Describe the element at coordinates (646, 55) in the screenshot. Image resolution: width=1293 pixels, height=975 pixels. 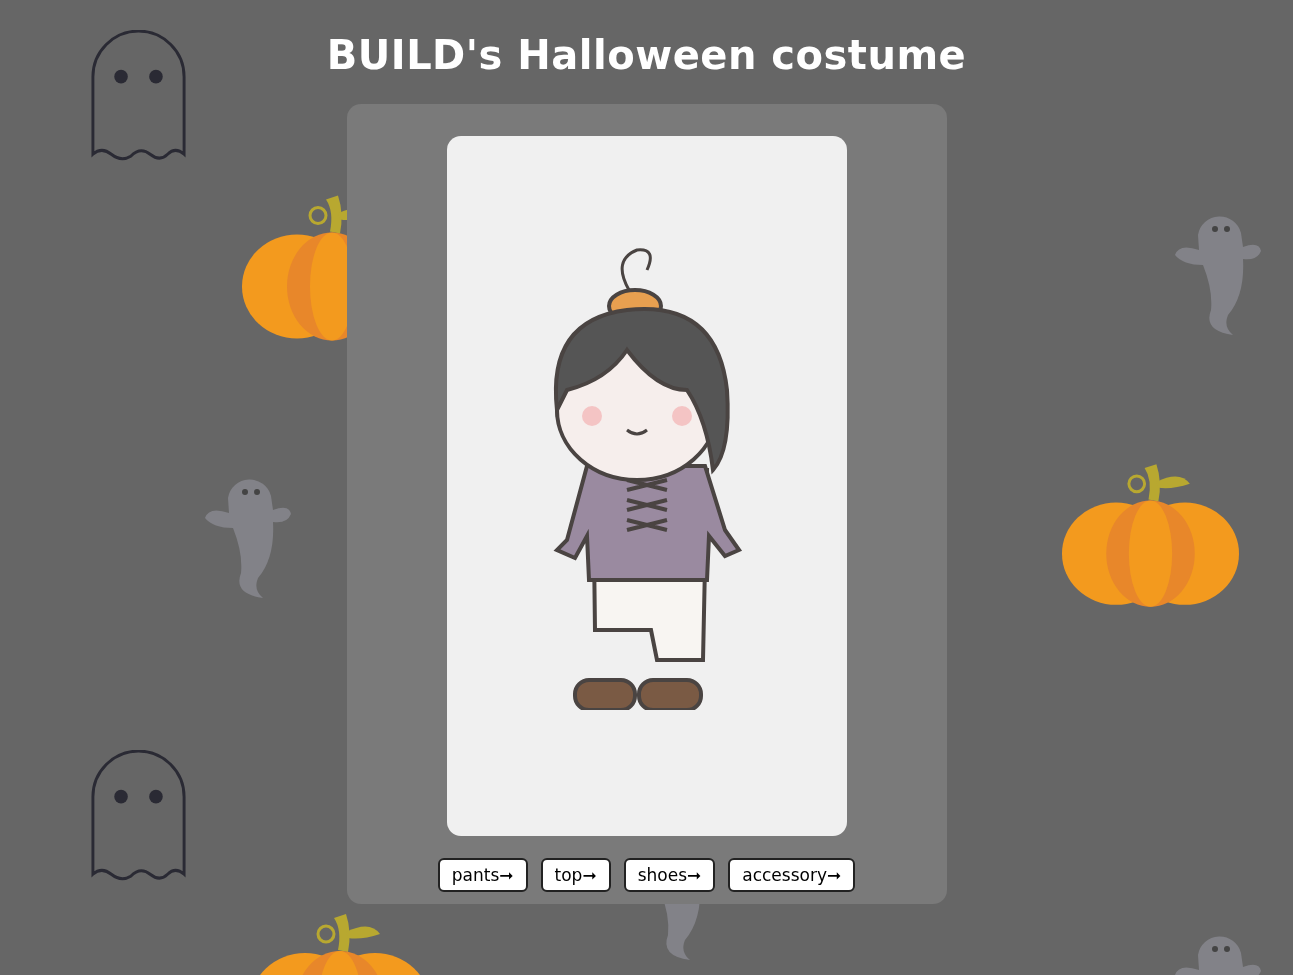
I see `page-title: BUILD's Halloween costume` at that location.